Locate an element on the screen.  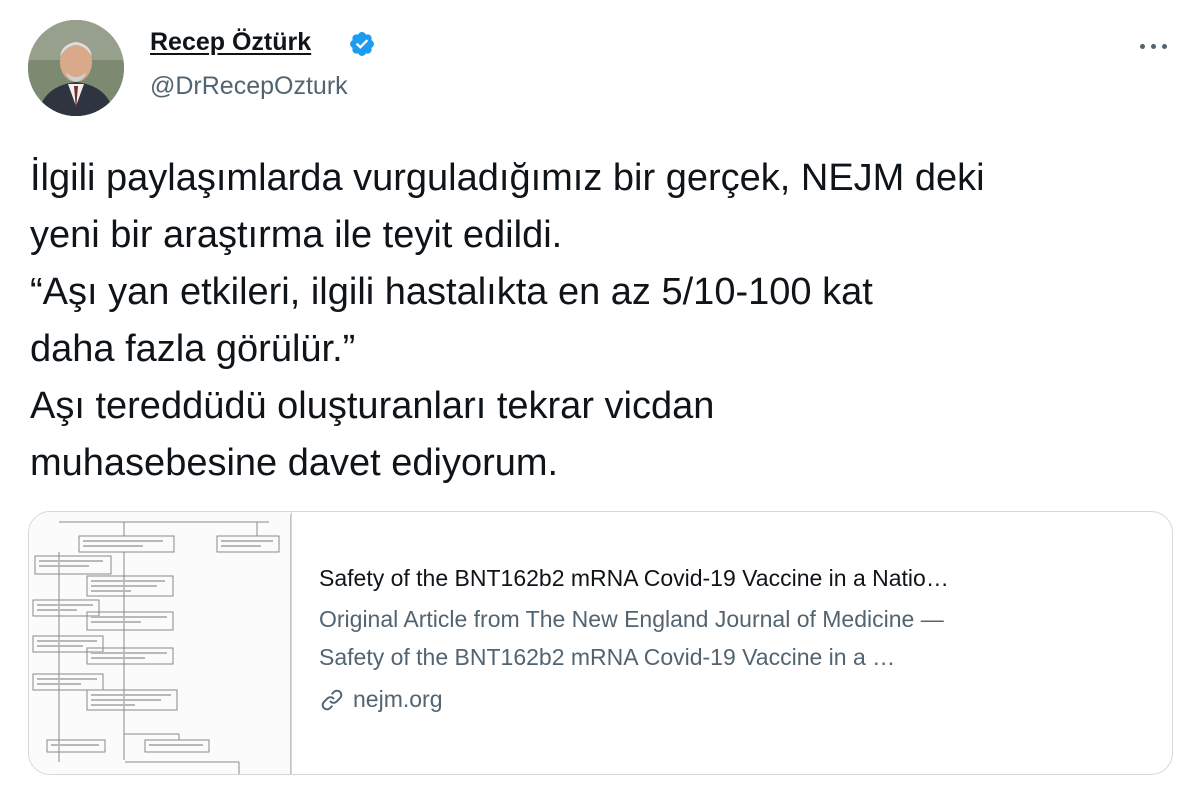
flowchart-thumbnail is located at coordinates (160, 643).